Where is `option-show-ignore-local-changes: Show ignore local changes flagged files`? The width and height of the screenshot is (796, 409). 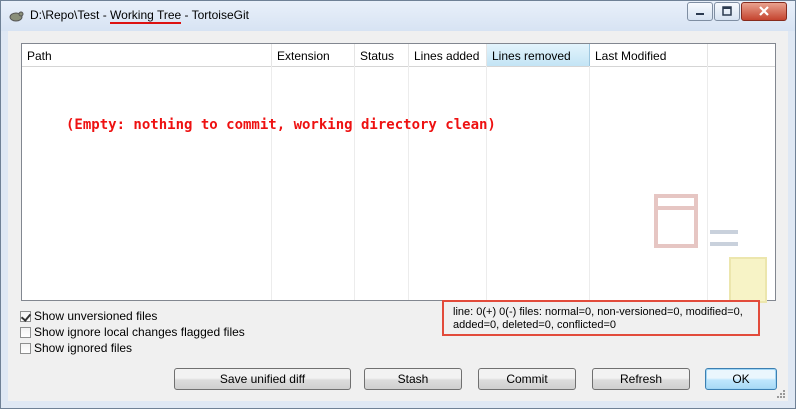 option-show-ignore-local-changes: Show ignore local changes flagged files is located at coordinates (132, 332).